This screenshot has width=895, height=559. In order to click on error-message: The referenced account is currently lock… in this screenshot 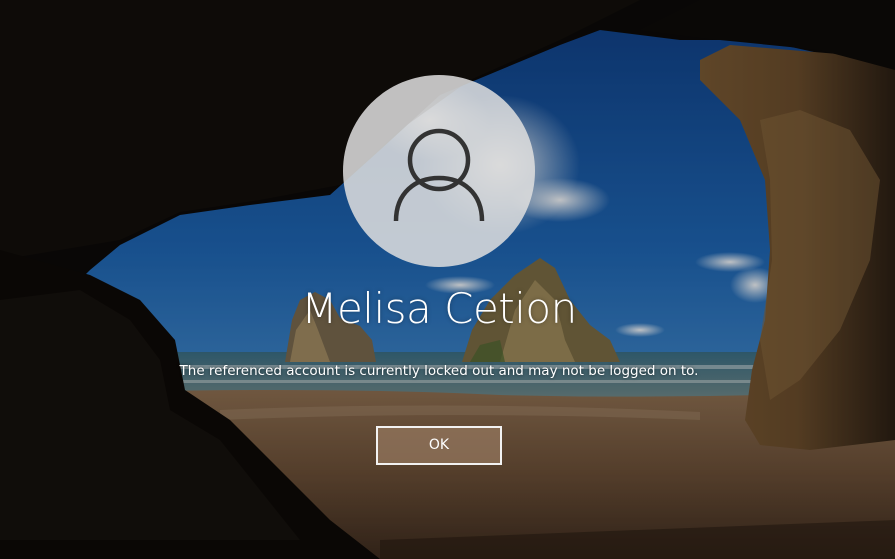, I will do `click(439, 371)`.